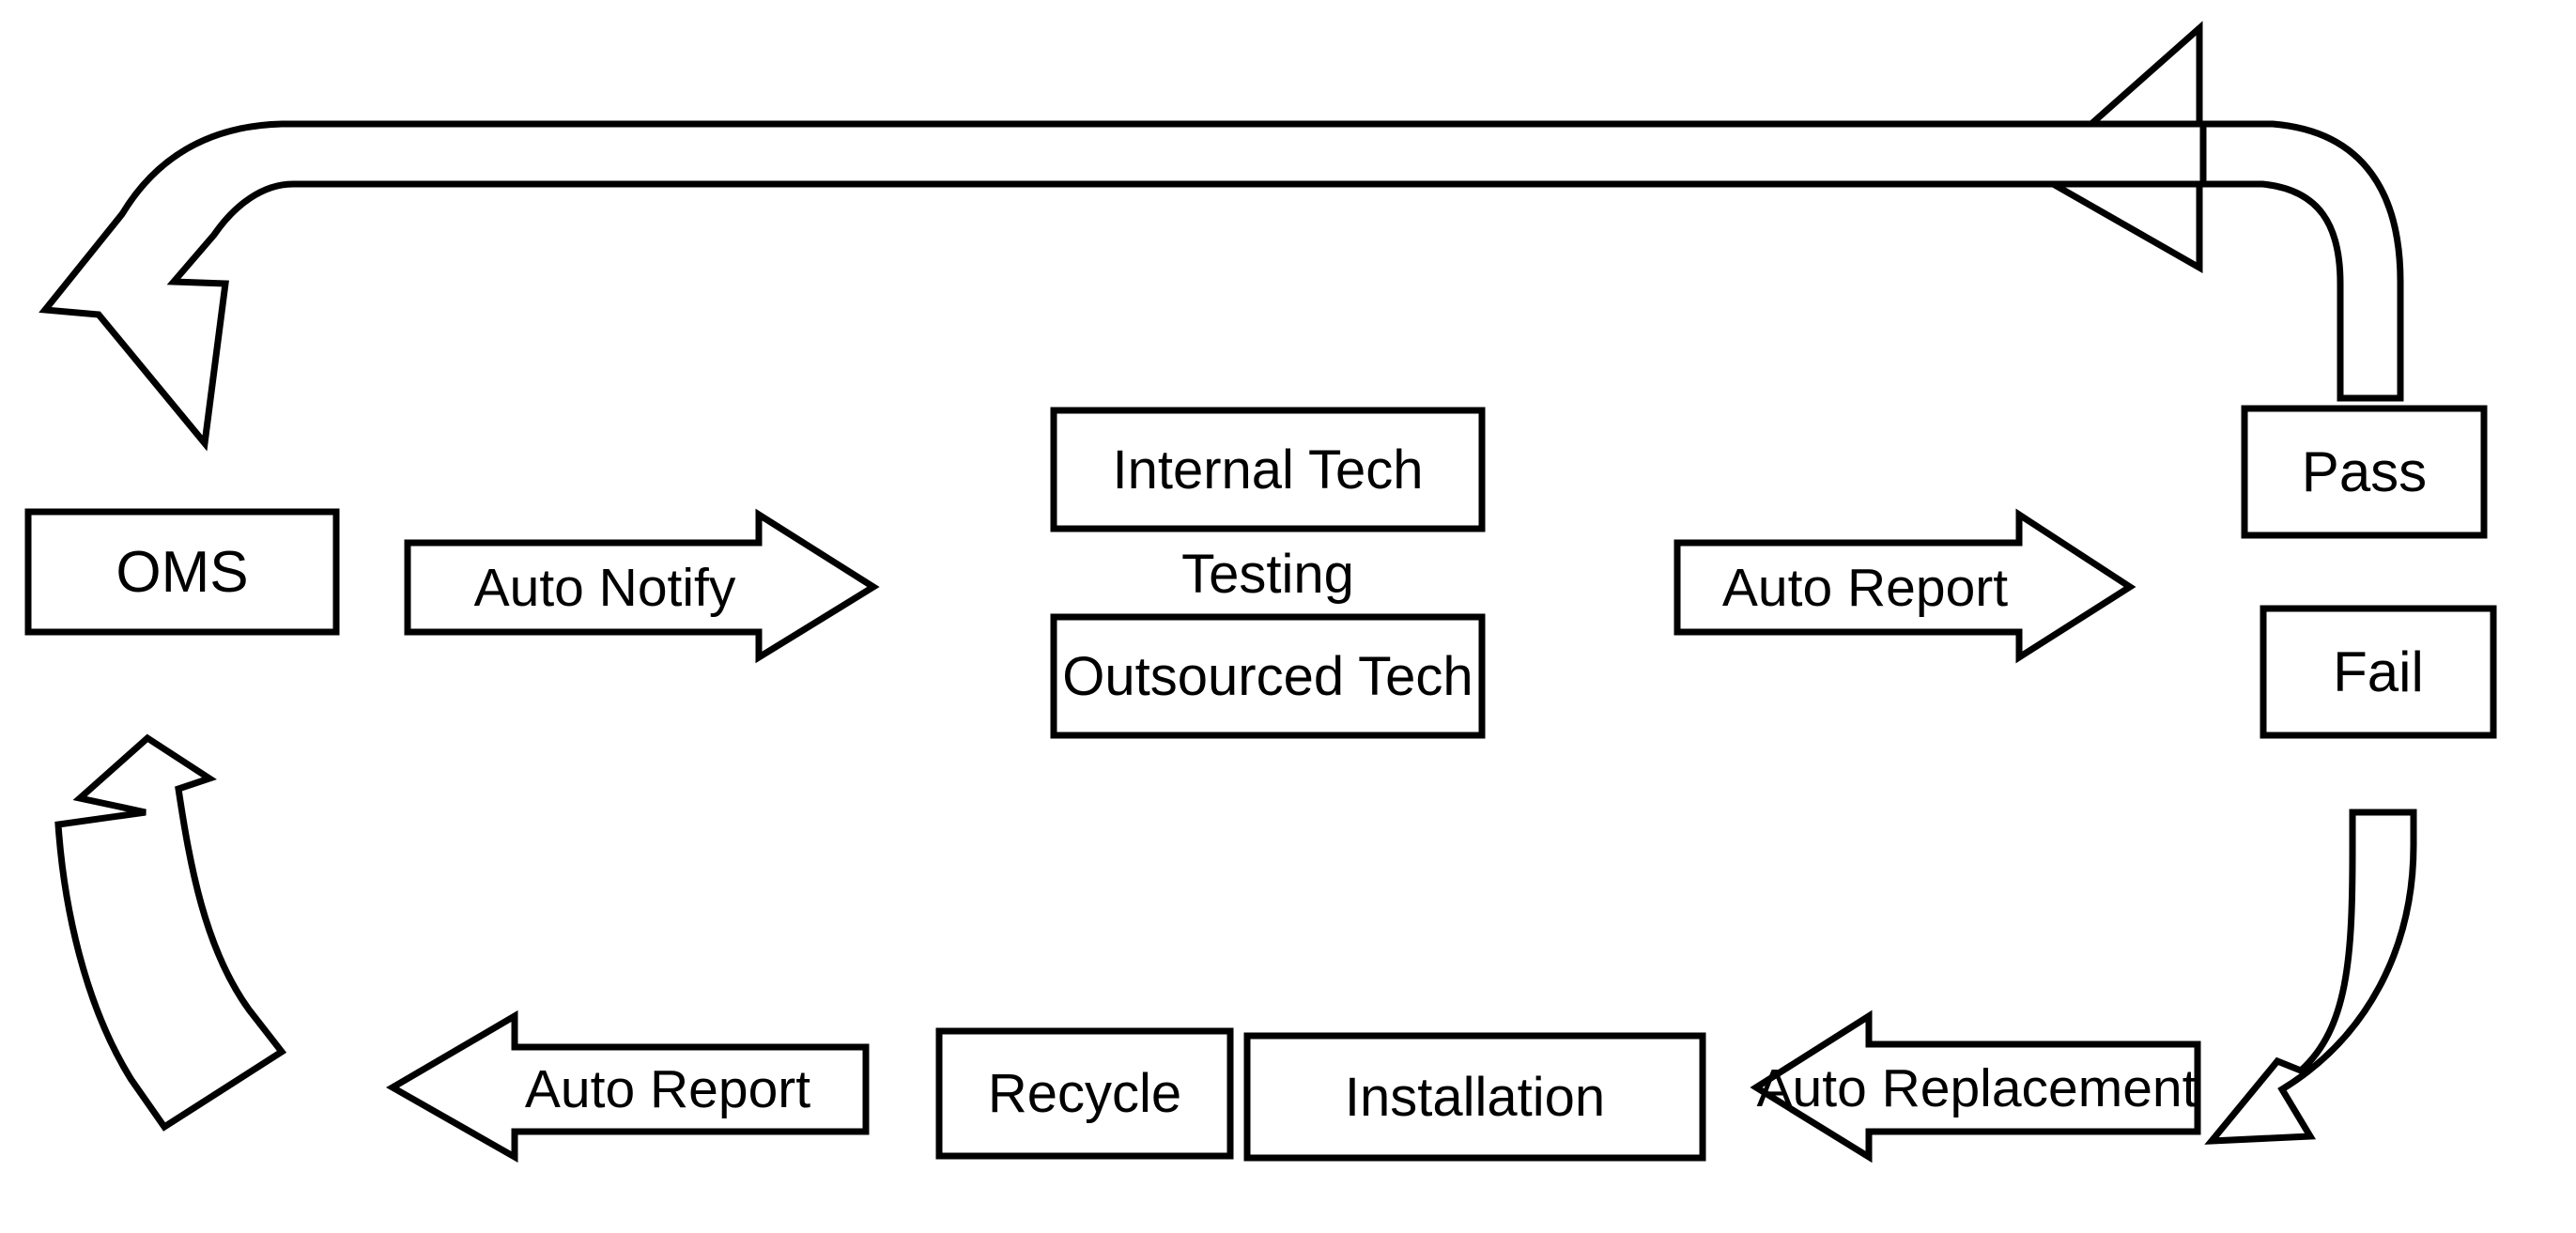 The height and width of the screenshot is (1233, 2576). I want to click on auto-replacement-label: Auto Replacement, so click(1977, 1087).